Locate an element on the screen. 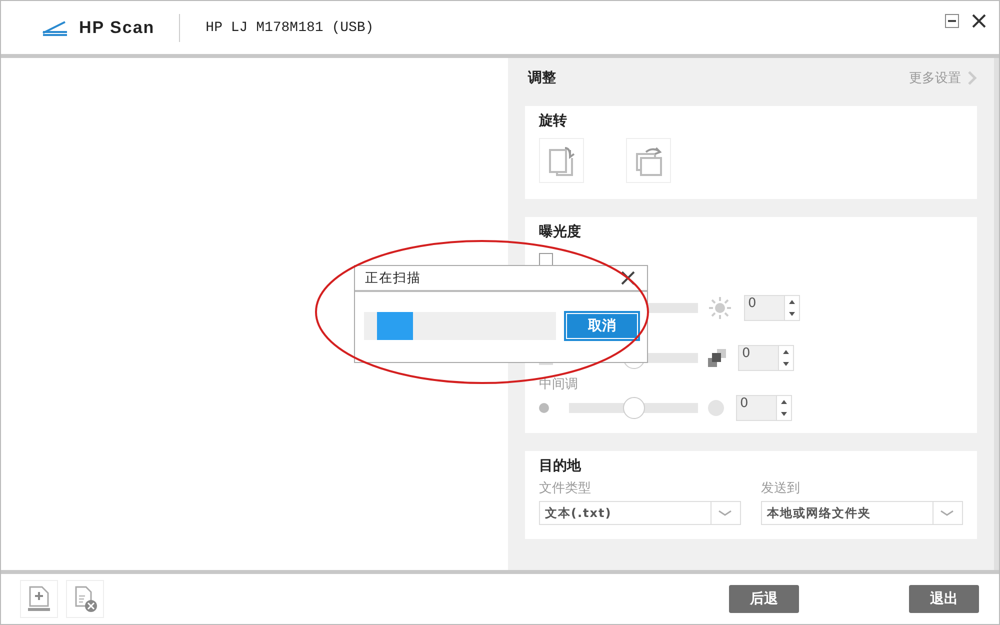 Image resolution: width=1000 pixels, height=625 pixels. cancel-button: 取消 is located at coordinates (602, 326).